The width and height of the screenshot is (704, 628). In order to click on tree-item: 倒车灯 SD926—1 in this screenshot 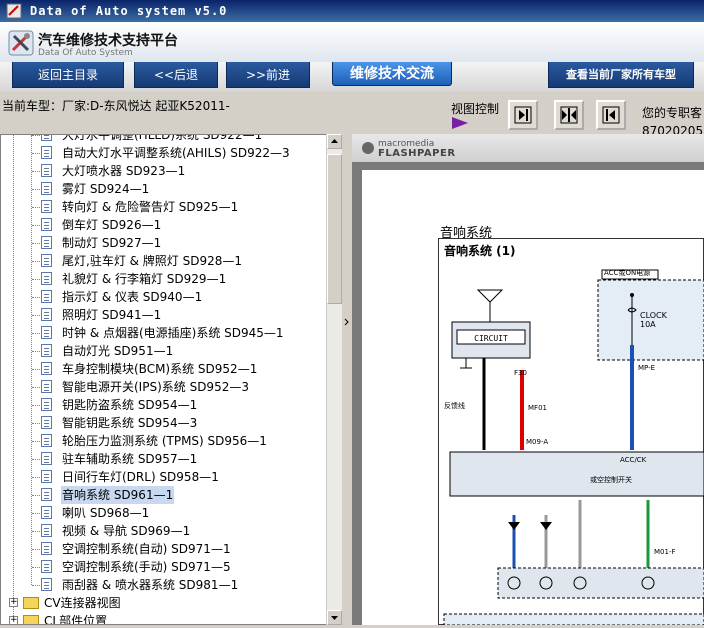, I will do `click(164, 225)`.